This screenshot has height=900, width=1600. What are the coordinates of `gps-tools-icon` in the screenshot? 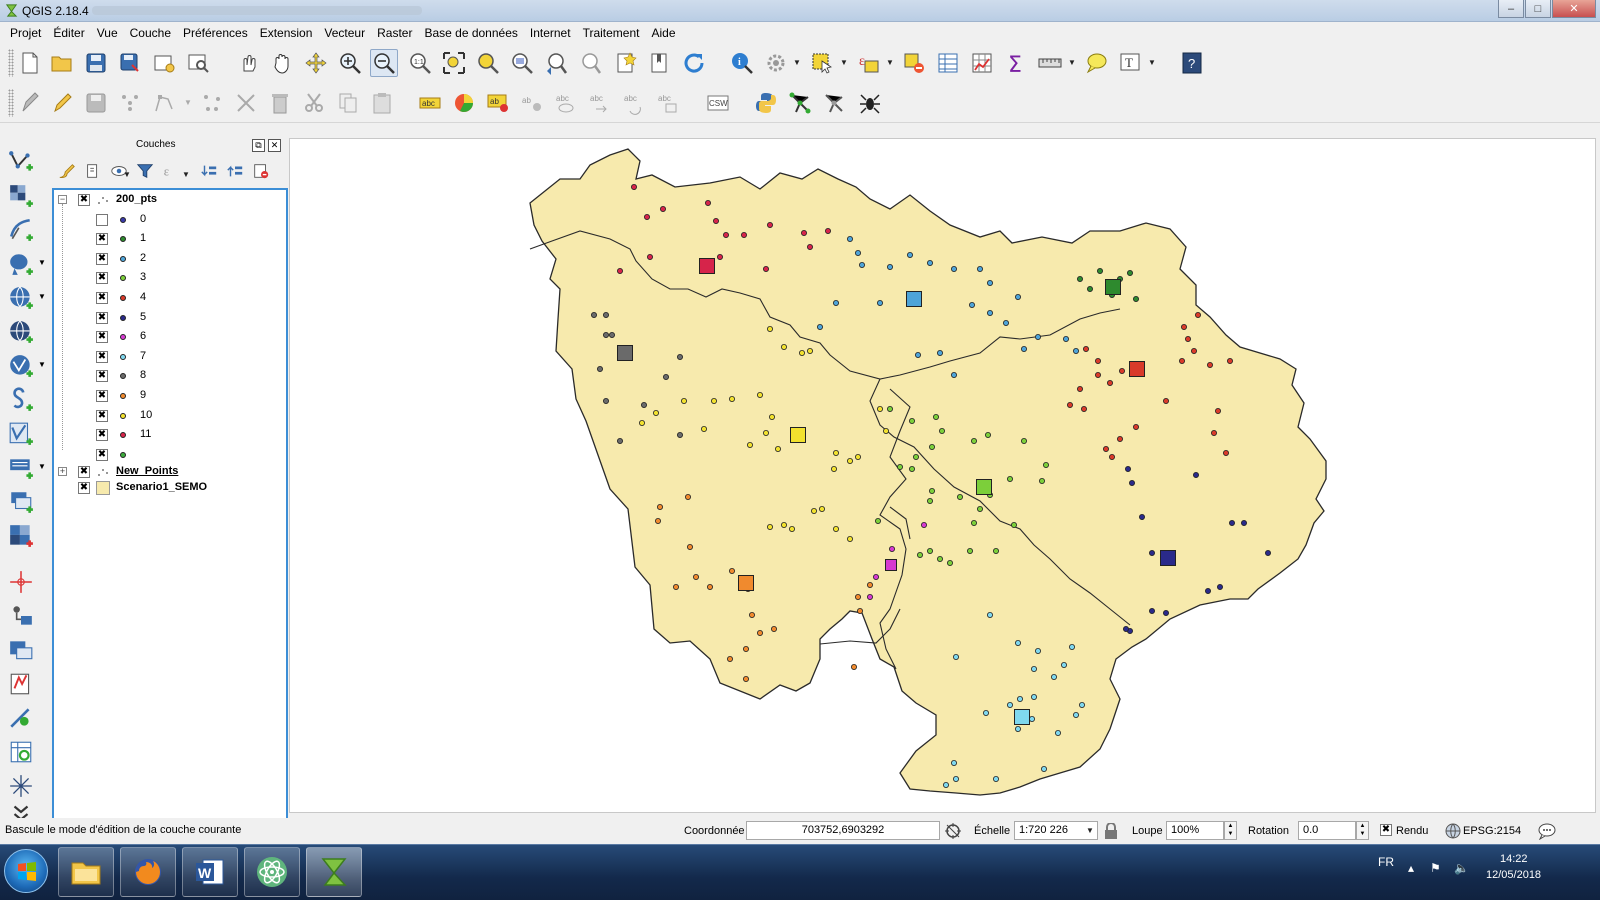 It's located at (870, 103).